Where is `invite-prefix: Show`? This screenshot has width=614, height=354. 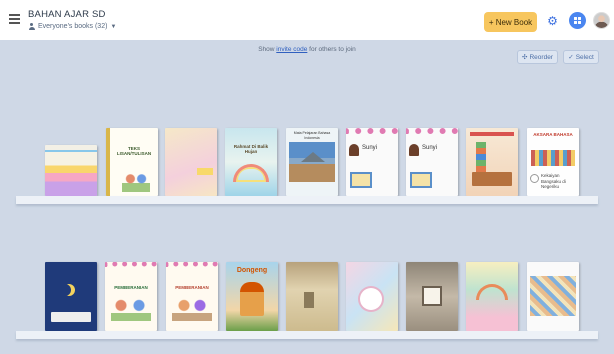
invite-prefix: Show is located at coordinates (267, 49).